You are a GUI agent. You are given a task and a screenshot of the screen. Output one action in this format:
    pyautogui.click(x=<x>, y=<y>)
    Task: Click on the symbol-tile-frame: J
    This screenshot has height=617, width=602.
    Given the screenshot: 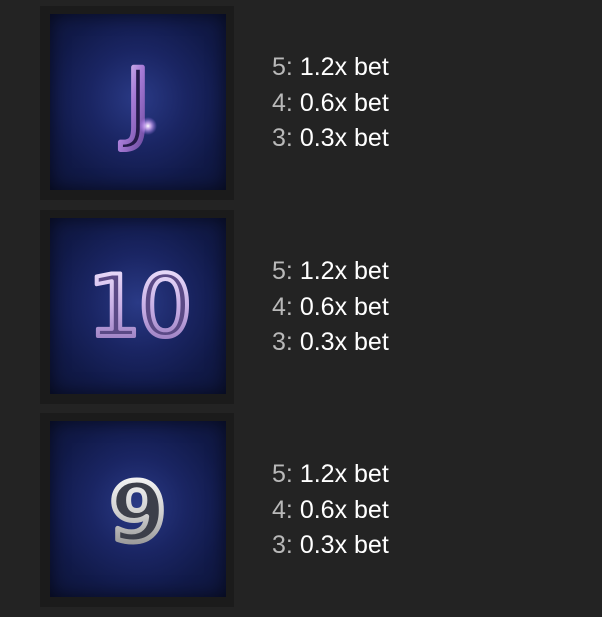 What is the action you would take?
    pyautogui.click(x=137, y=103)
    